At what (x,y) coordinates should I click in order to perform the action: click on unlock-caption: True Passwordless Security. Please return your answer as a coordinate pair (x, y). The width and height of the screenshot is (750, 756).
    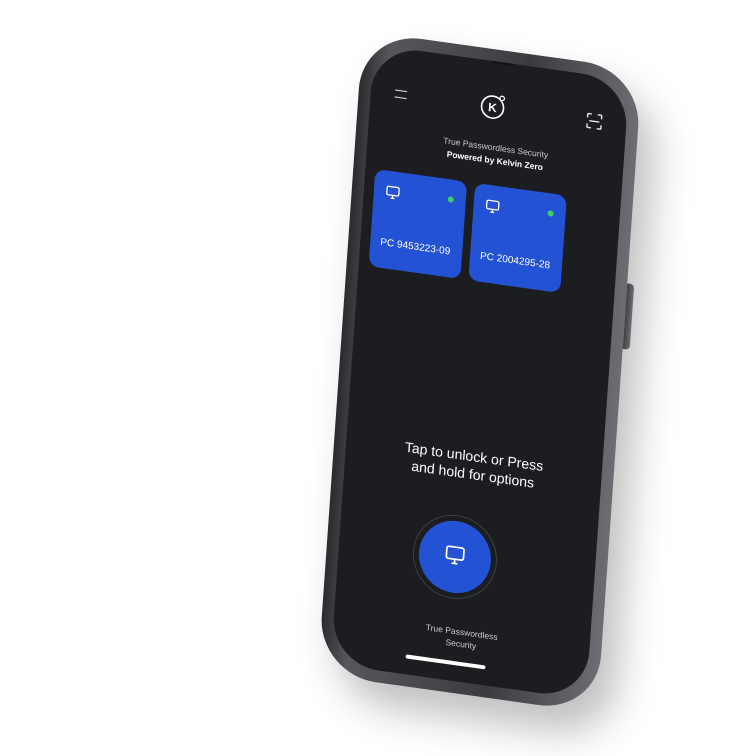
    Looking at the image, I should click on (461, 638).